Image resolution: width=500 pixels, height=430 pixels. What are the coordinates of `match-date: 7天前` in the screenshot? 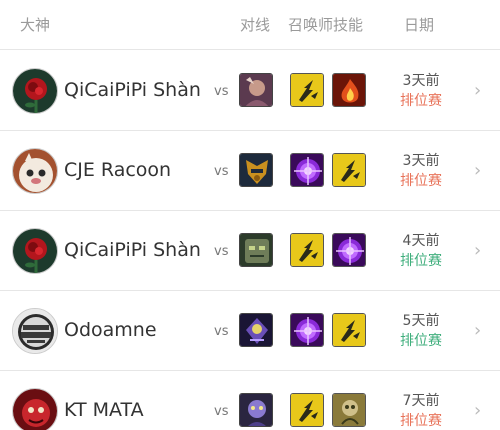 It's located at (421, 401).